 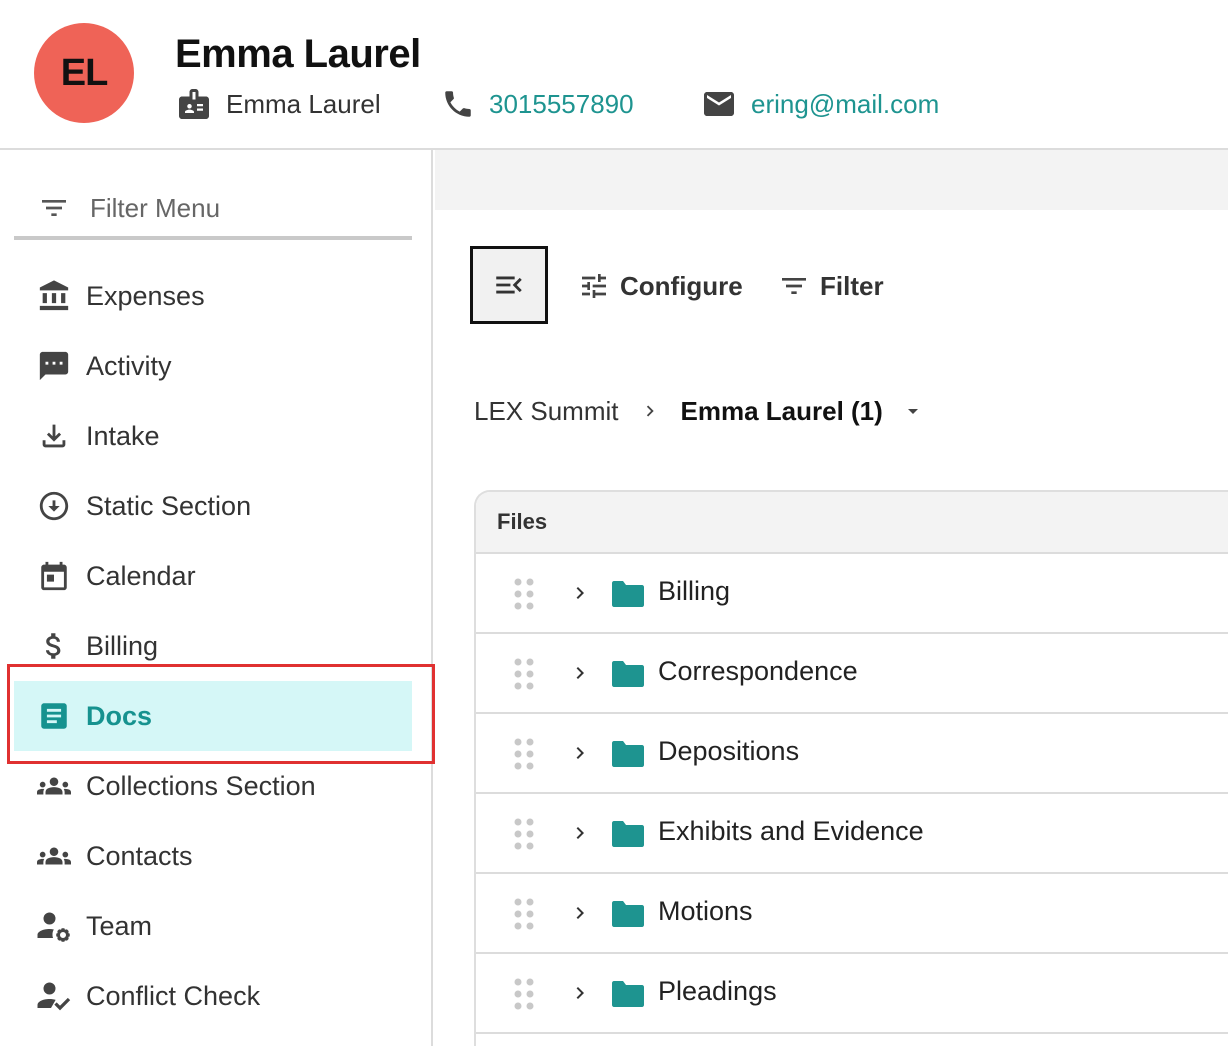 I want to click on contact-phone: 3015557890, so click(x=537, y=104).